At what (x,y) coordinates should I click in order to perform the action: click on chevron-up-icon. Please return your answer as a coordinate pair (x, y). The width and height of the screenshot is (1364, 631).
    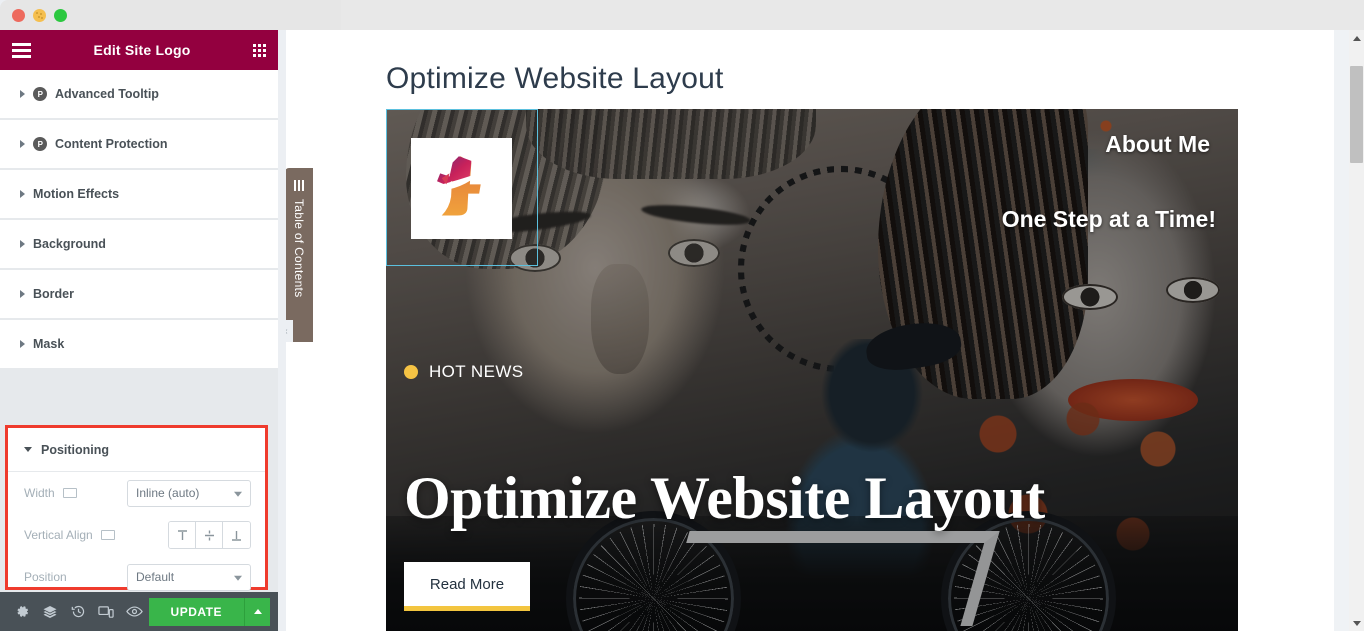
    Looking at the image, I should click on (257, 611).